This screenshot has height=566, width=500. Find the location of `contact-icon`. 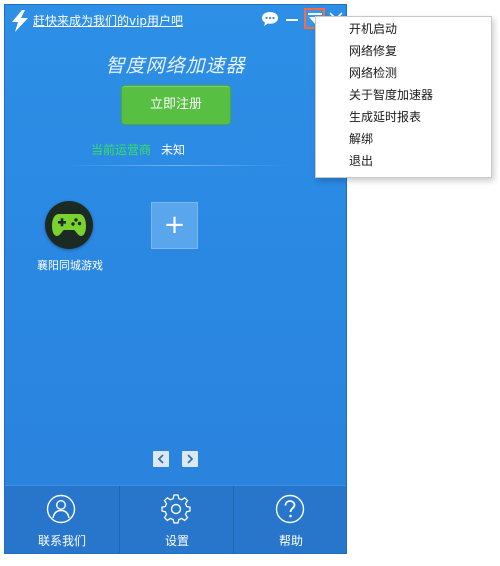

contact-icon is located at coordinates (61, 509).